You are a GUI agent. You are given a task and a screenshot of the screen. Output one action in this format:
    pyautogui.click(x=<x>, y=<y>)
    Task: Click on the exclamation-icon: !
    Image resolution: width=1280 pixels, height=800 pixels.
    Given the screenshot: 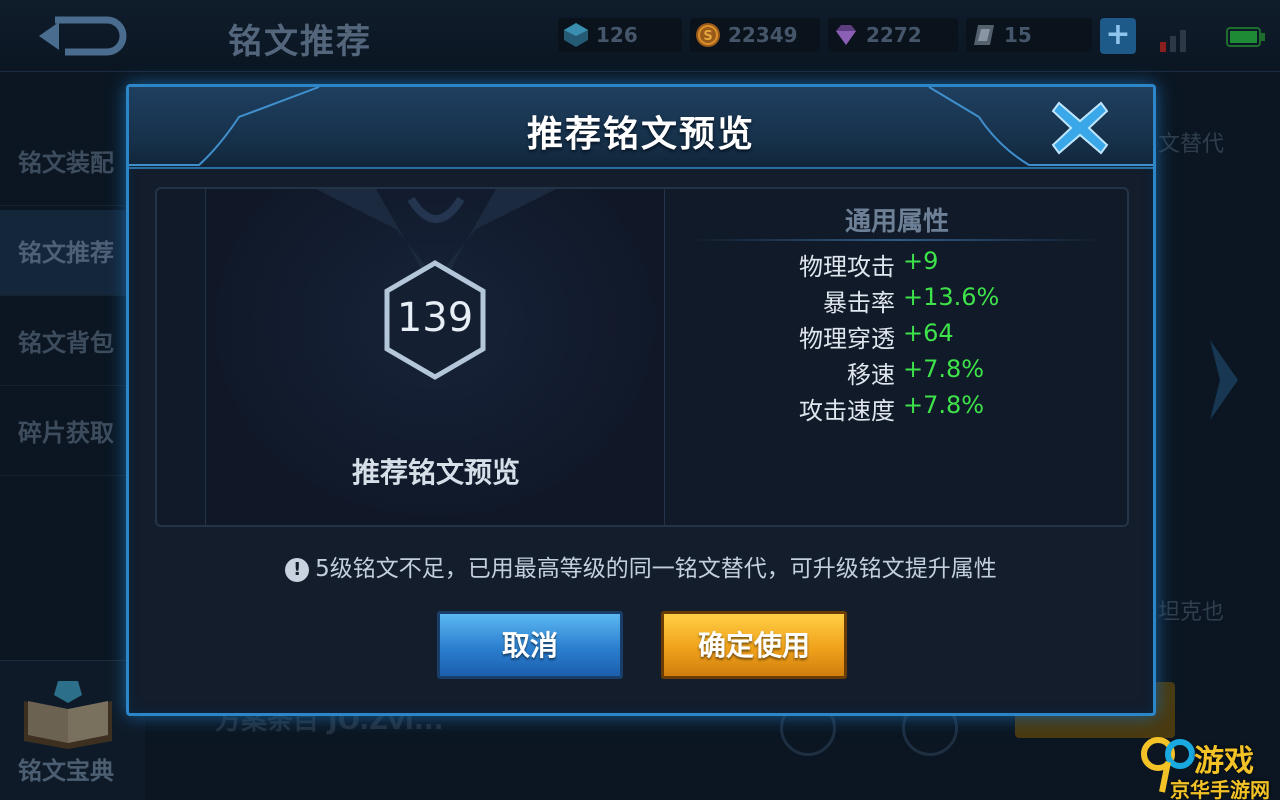 What is the action you would take?
    pyautogui.click(x=297, y=570)
    